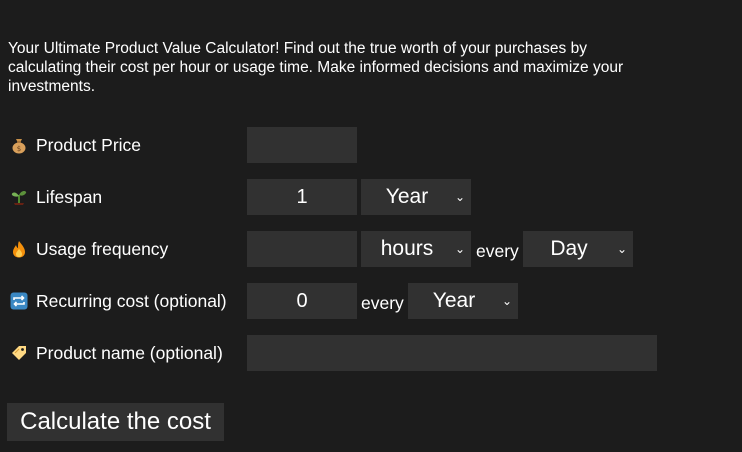 The width and height of the screenshot is (742, 452). I want to click on fire-icon, so click(19, 249).